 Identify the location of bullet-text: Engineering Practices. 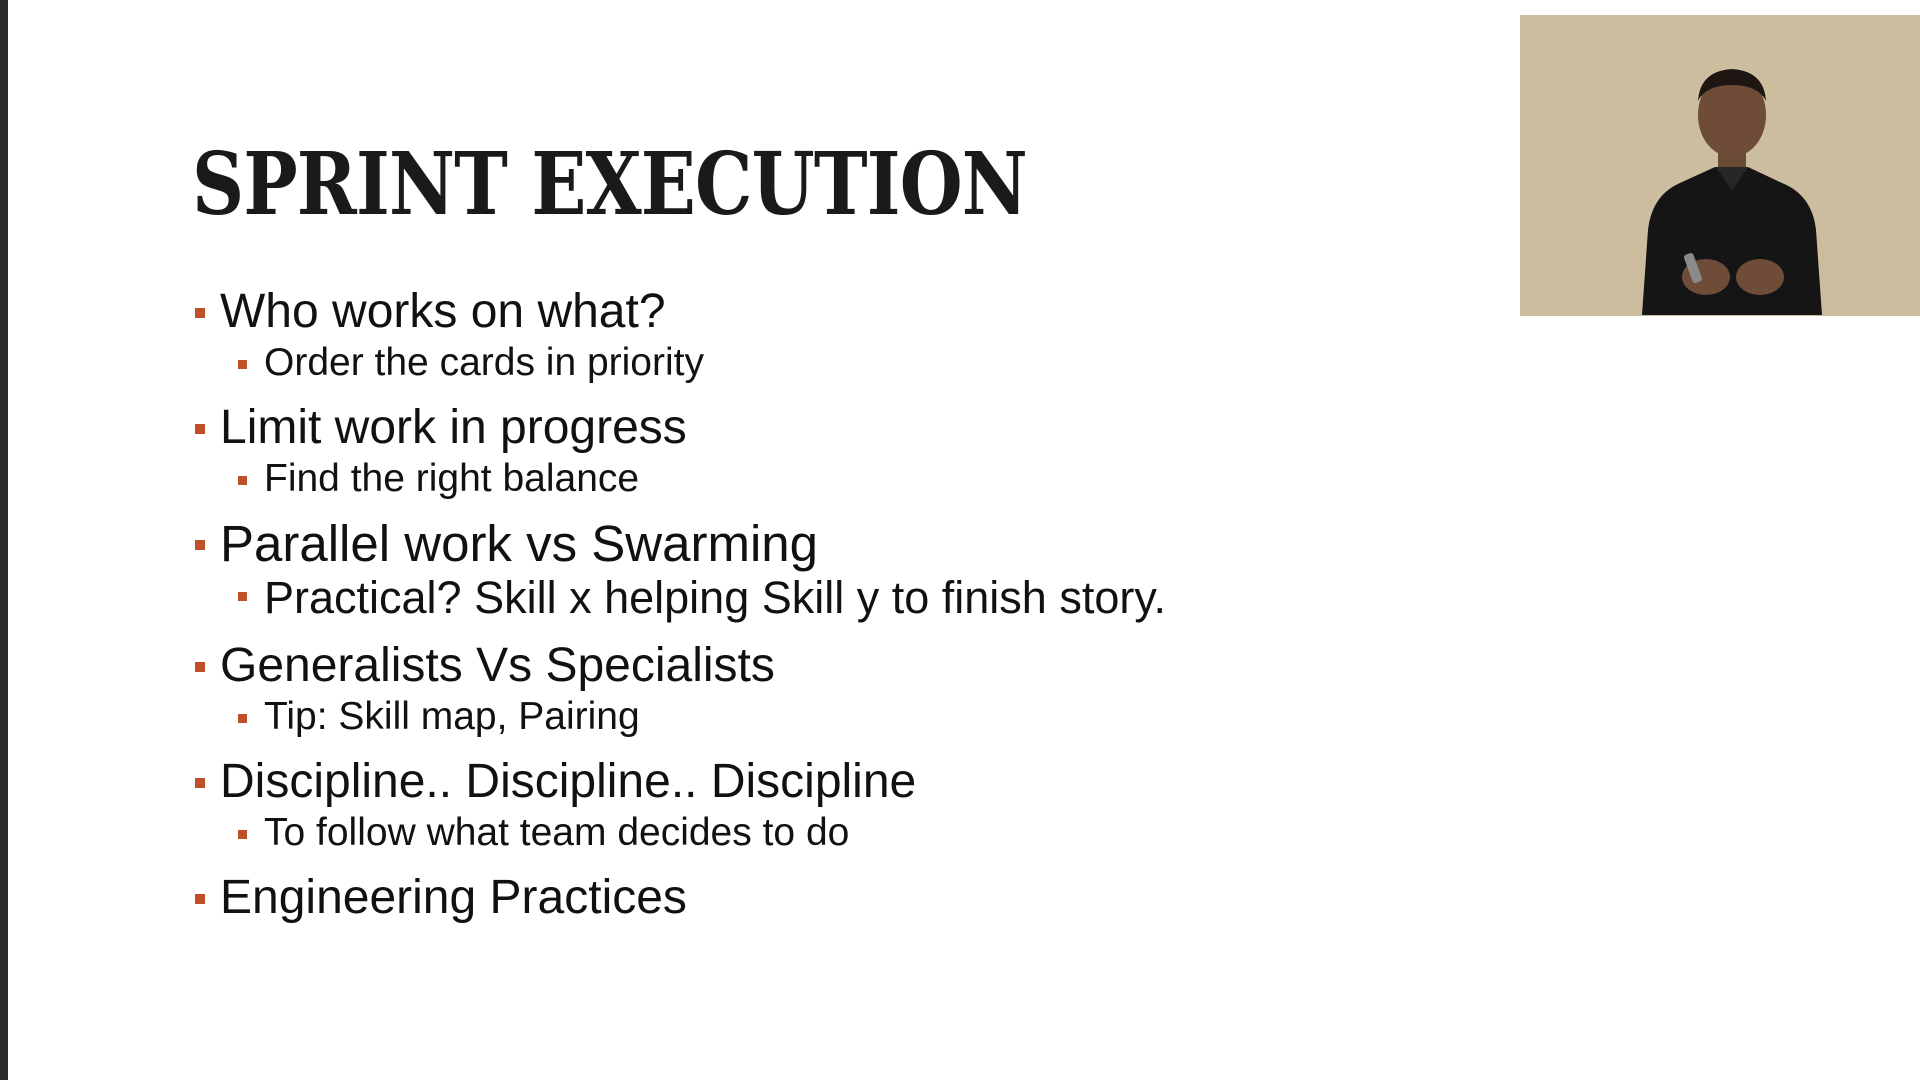
(453, 897).